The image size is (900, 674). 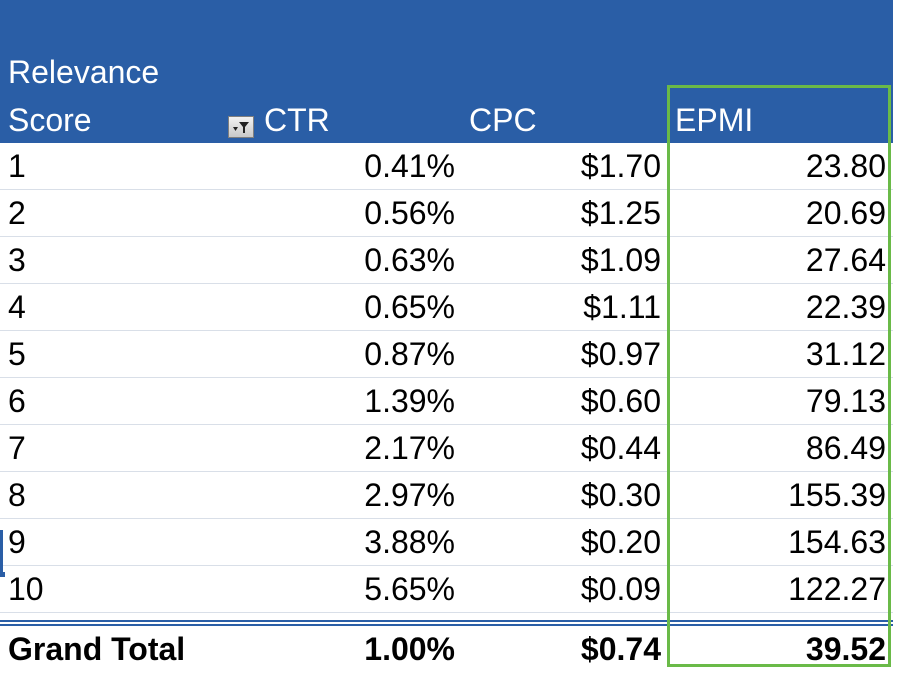 I want to click on table-row: 5 0.87% $0.97 31.12, so click(x=446, y=354).